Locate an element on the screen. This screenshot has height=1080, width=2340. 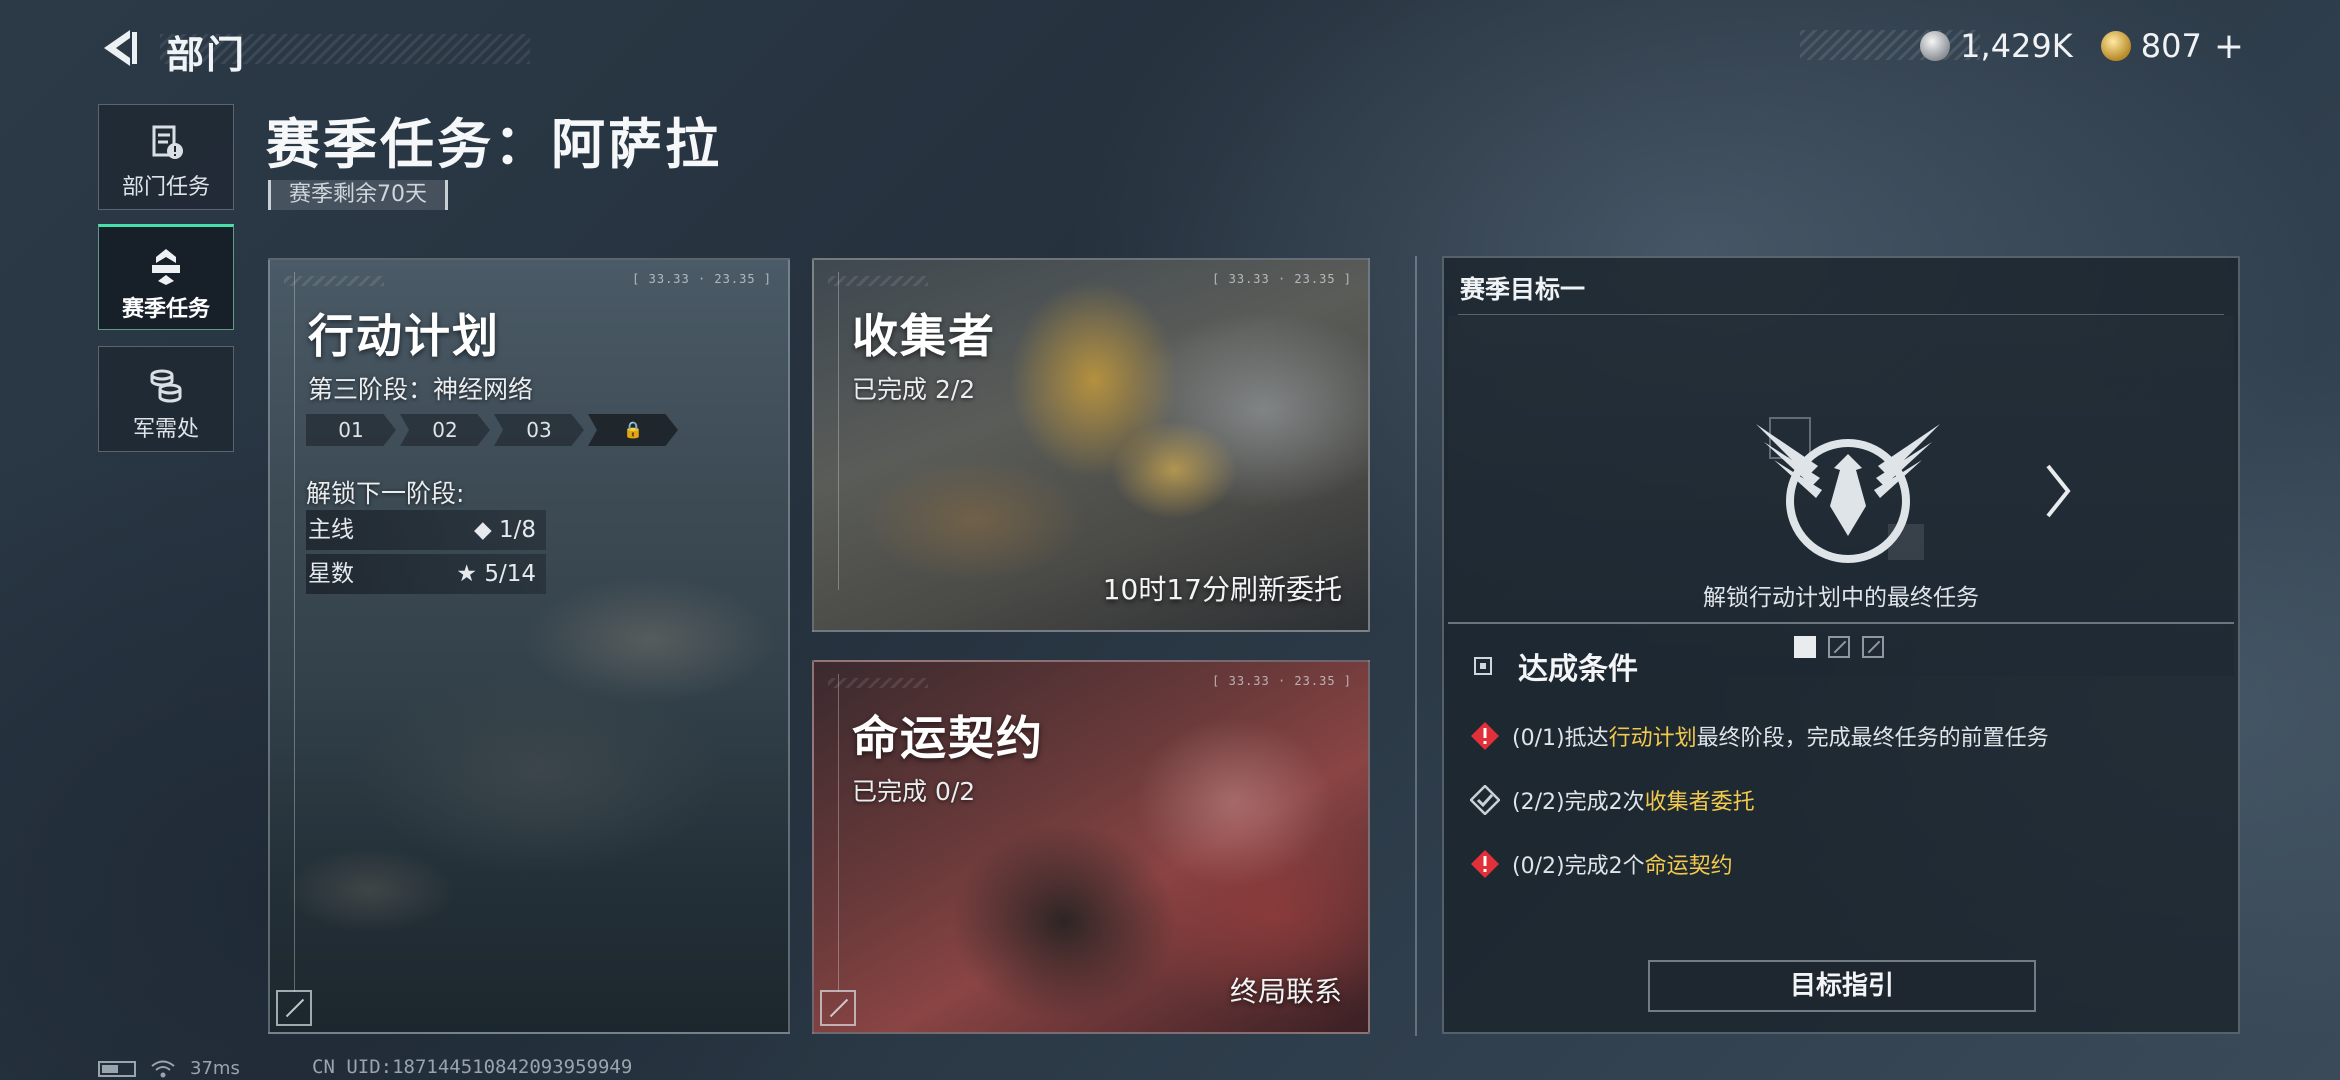
goal-pager is located at coordinates (1839, 647).